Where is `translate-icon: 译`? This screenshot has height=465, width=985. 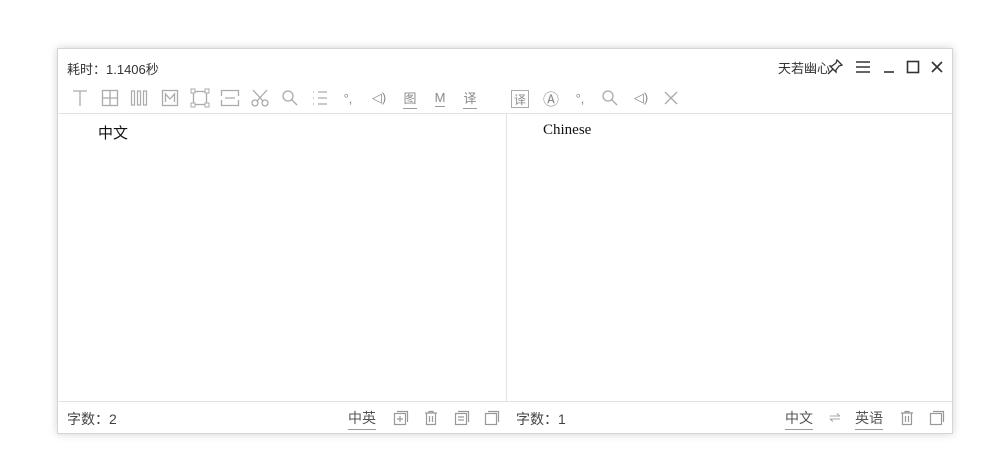 translate-icon: 译 is located at coordinates (470, 98).